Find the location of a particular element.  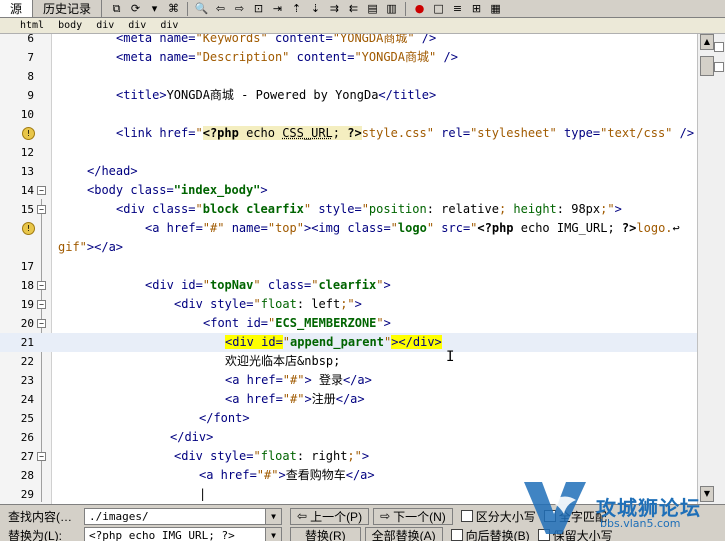

line-number: 21 is located at coordinates (27, 342).